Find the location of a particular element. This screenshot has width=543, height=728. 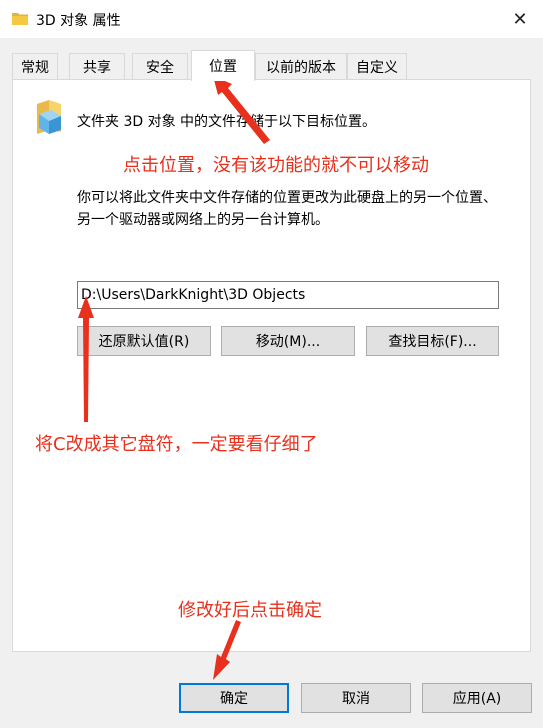

annotation-change-drive: 将C改成其它盘符，一定要看仔细了 is located at coordinates (176, 444).